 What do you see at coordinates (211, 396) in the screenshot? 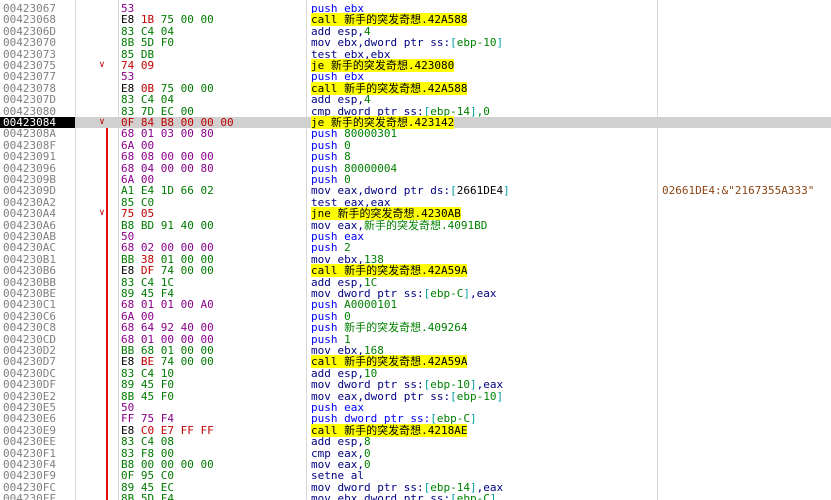
I see `row-bytes: 8B 45 F0` at bounding box center [211, 396].